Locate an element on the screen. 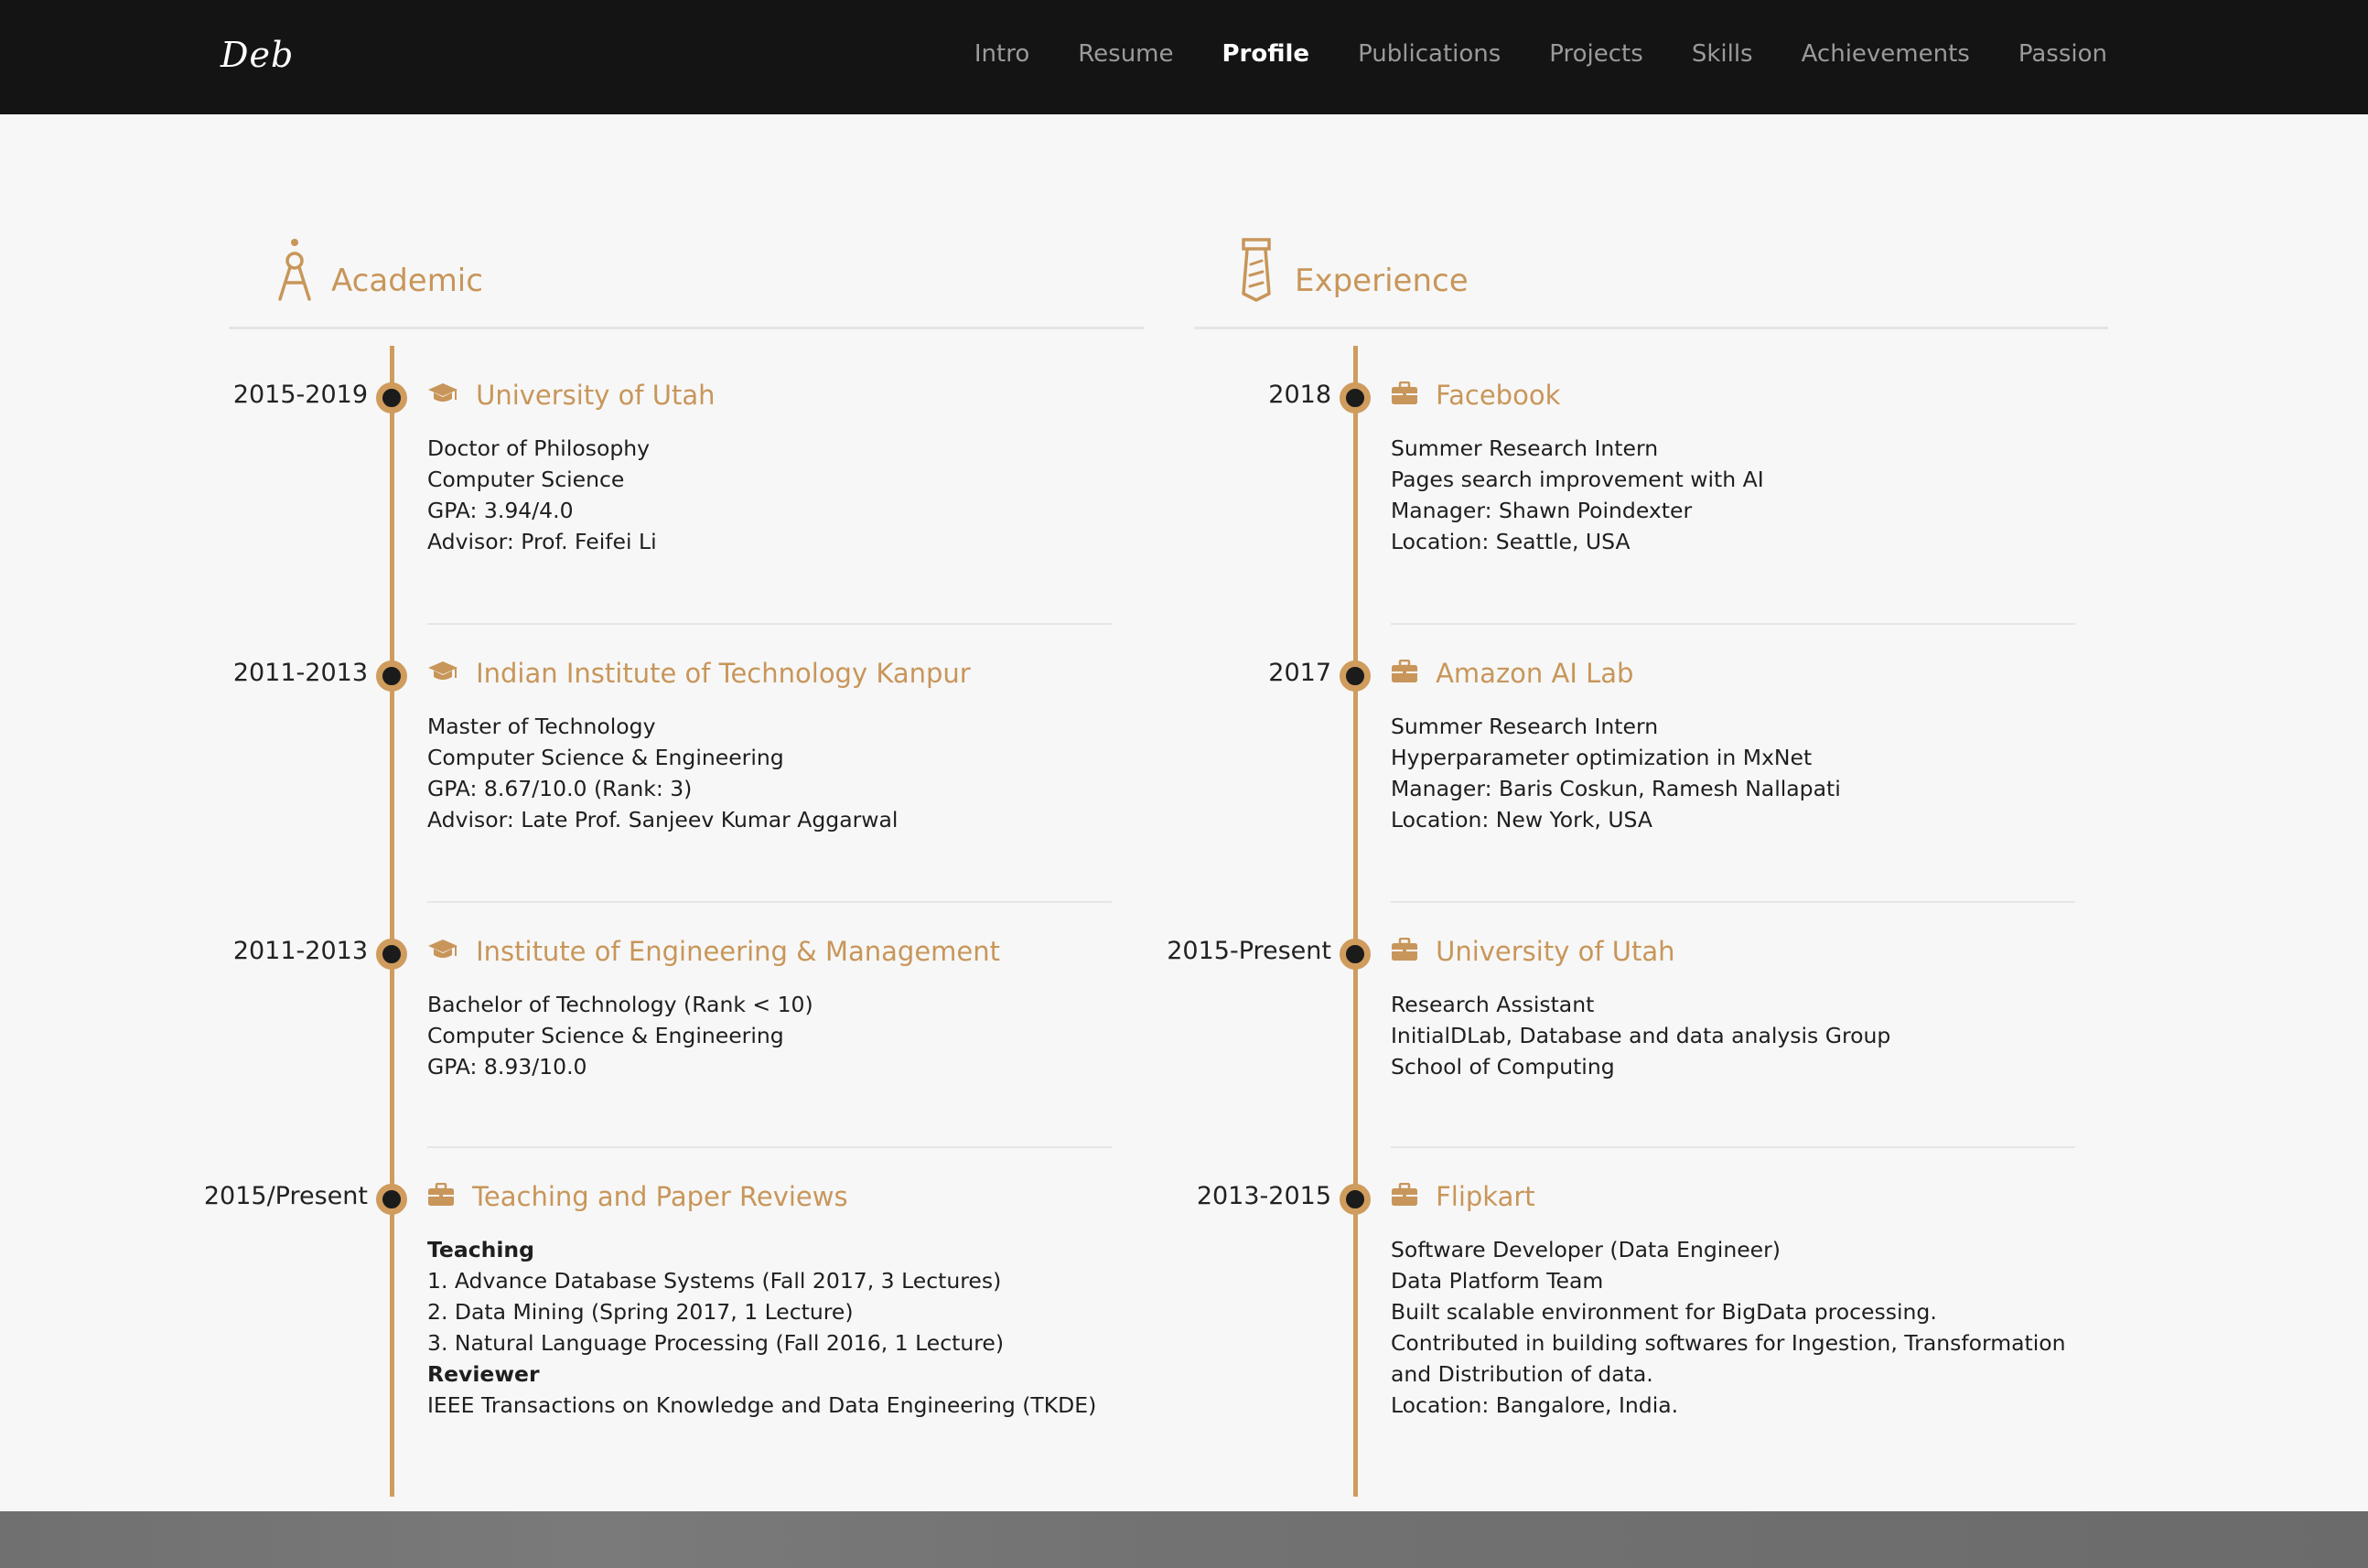  academic-divider is located at coordinates (686, 328).